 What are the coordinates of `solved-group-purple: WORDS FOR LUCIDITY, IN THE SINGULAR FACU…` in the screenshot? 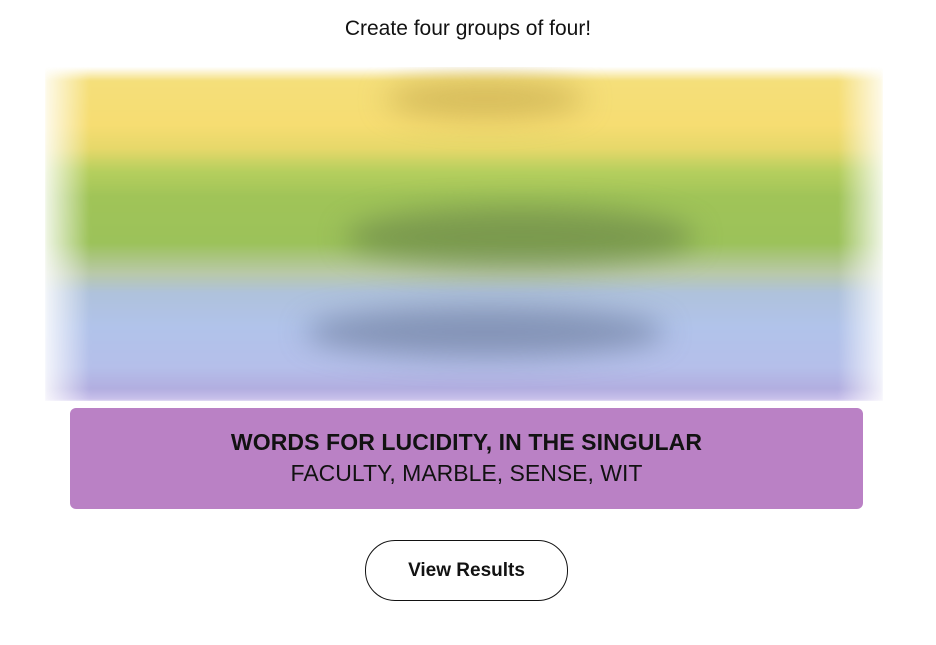 It's located at (466, 458).